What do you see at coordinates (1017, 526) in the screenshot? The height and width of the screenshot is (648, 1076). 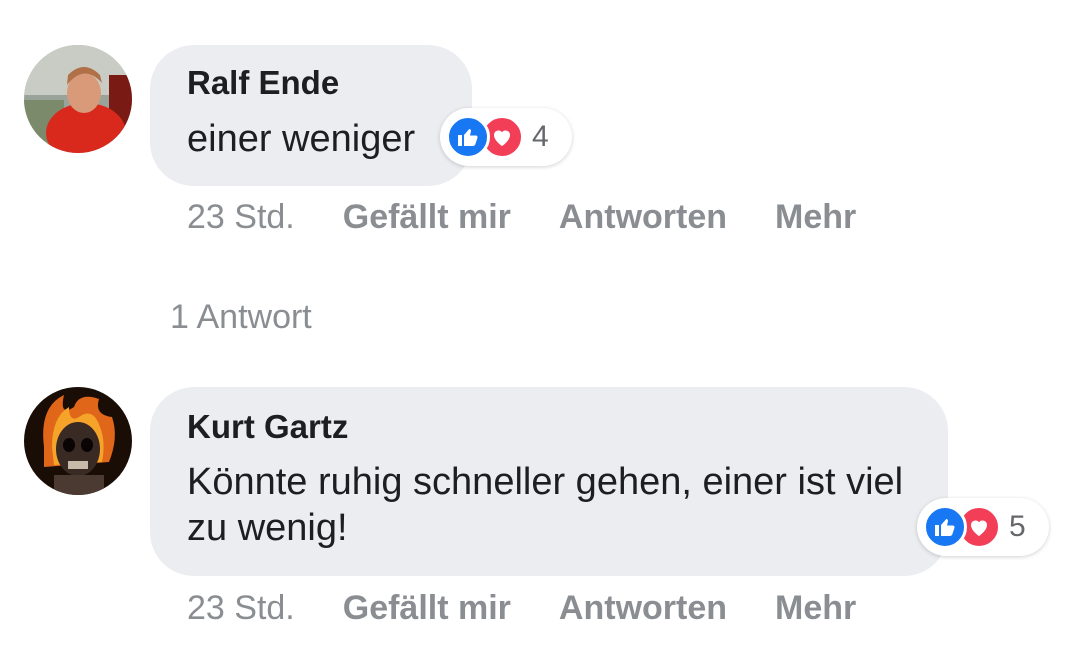 I see `reaction-count: 5` at bounding box center [1017, 526].